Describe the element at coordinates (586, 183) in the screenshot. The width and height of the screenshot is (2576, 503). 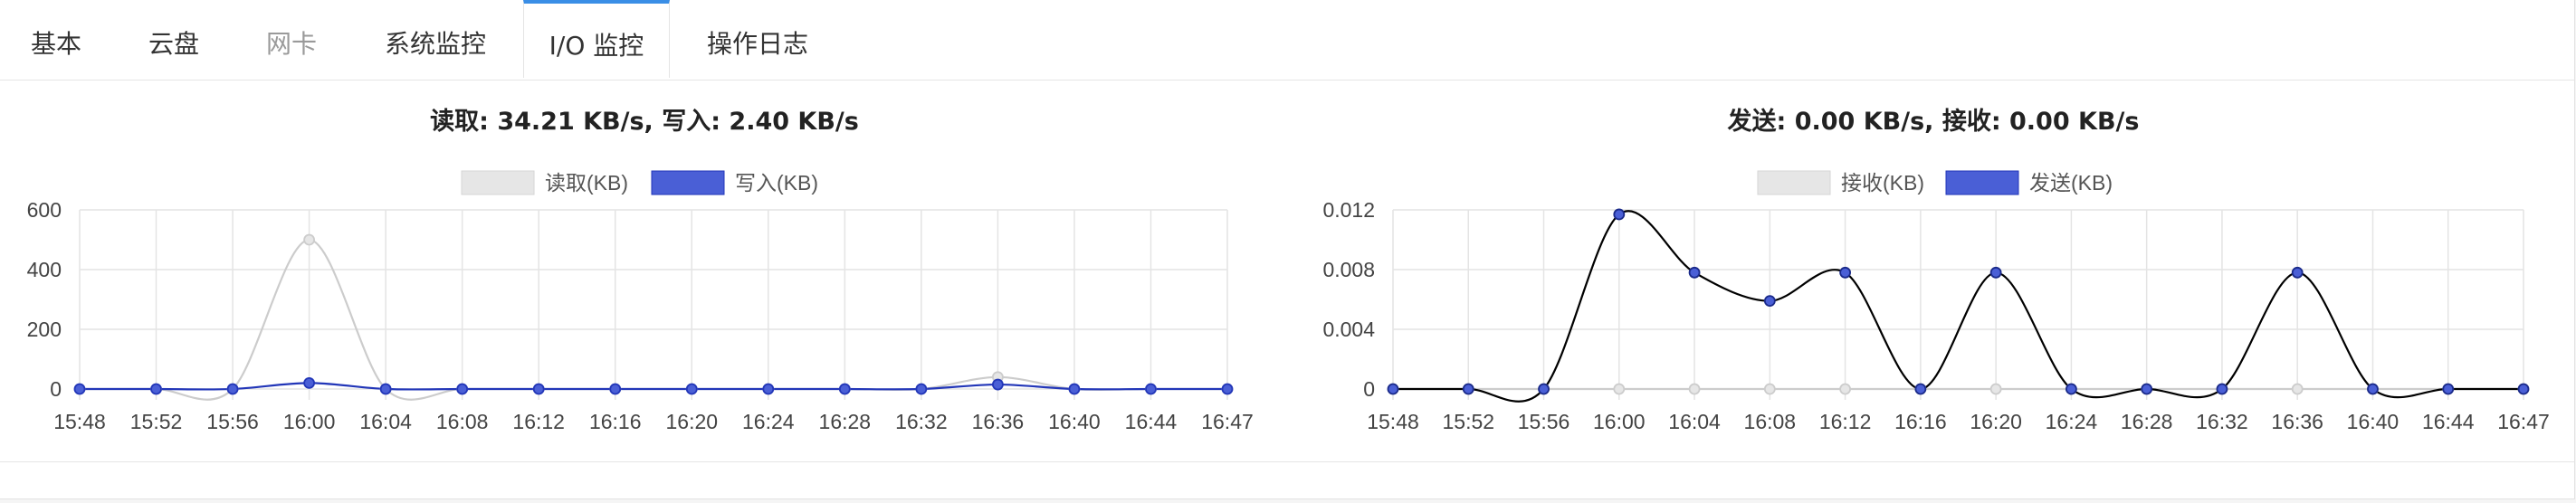
I see `legend-label-0: 读取(KB)` at that location.